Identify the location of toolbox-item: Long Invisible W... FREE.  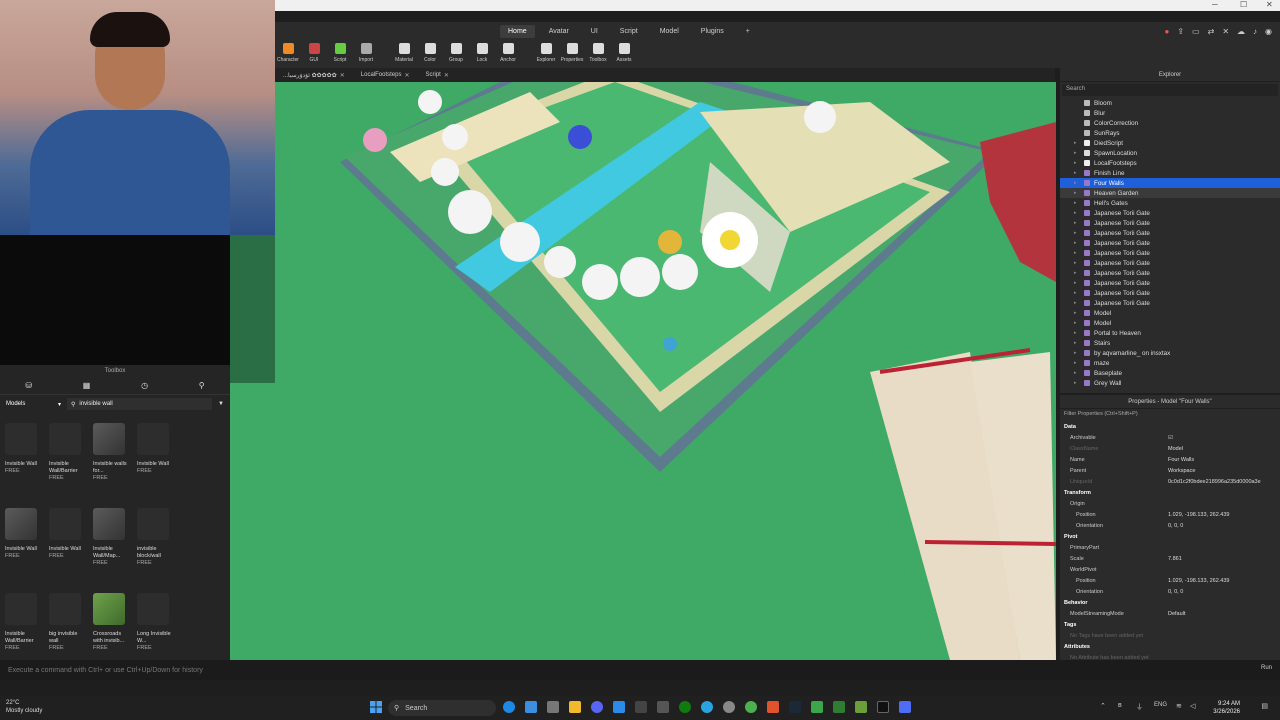
(156, 622).